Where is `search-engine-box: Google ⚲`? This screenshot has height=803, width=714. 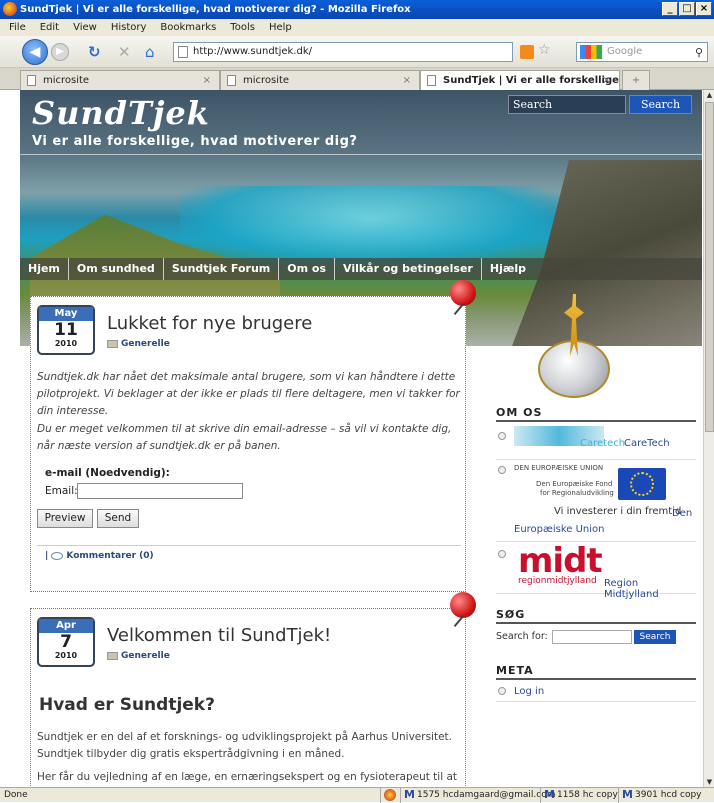
search-engine-box: Google ⚲ is located at coordinates (642, 52).